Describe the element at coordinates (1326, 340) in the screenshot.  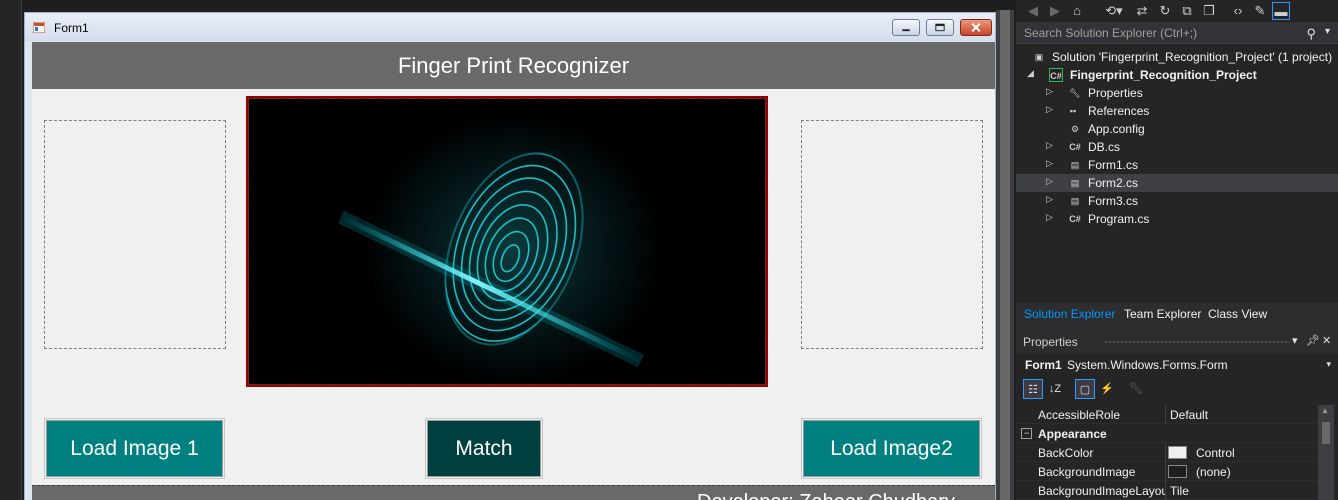
I see `close-pane-icon: ✕` at that location.